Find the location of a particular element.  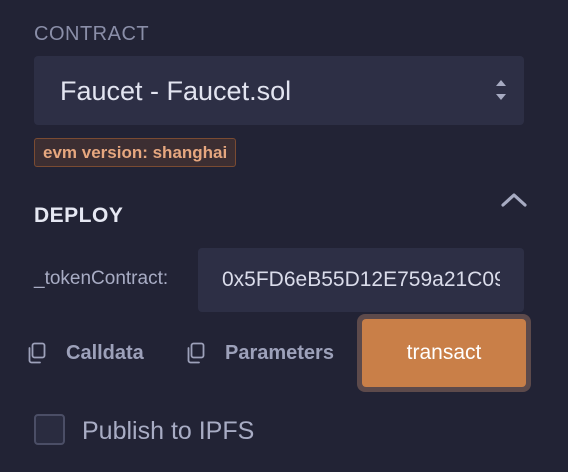

transact-focus-ring: transact is located at coordinates (444, 353).